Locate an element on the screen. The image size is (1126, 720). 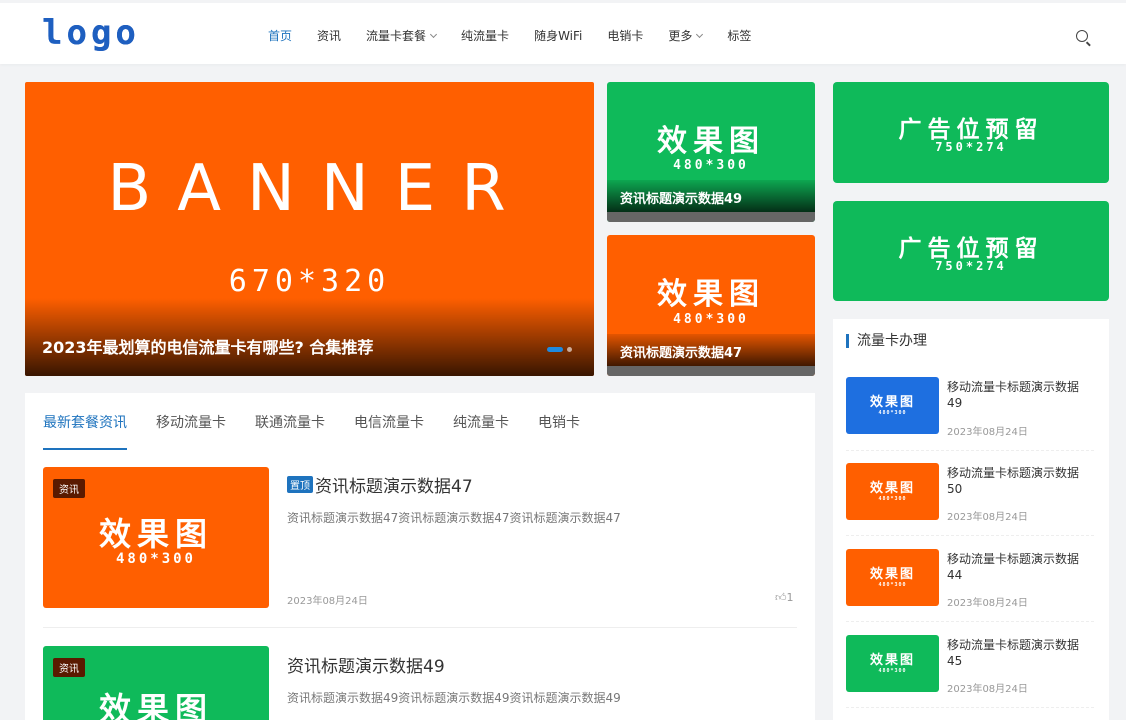
article-thumbnail: 资讯 效果图 is located at coordinates (156, 683).